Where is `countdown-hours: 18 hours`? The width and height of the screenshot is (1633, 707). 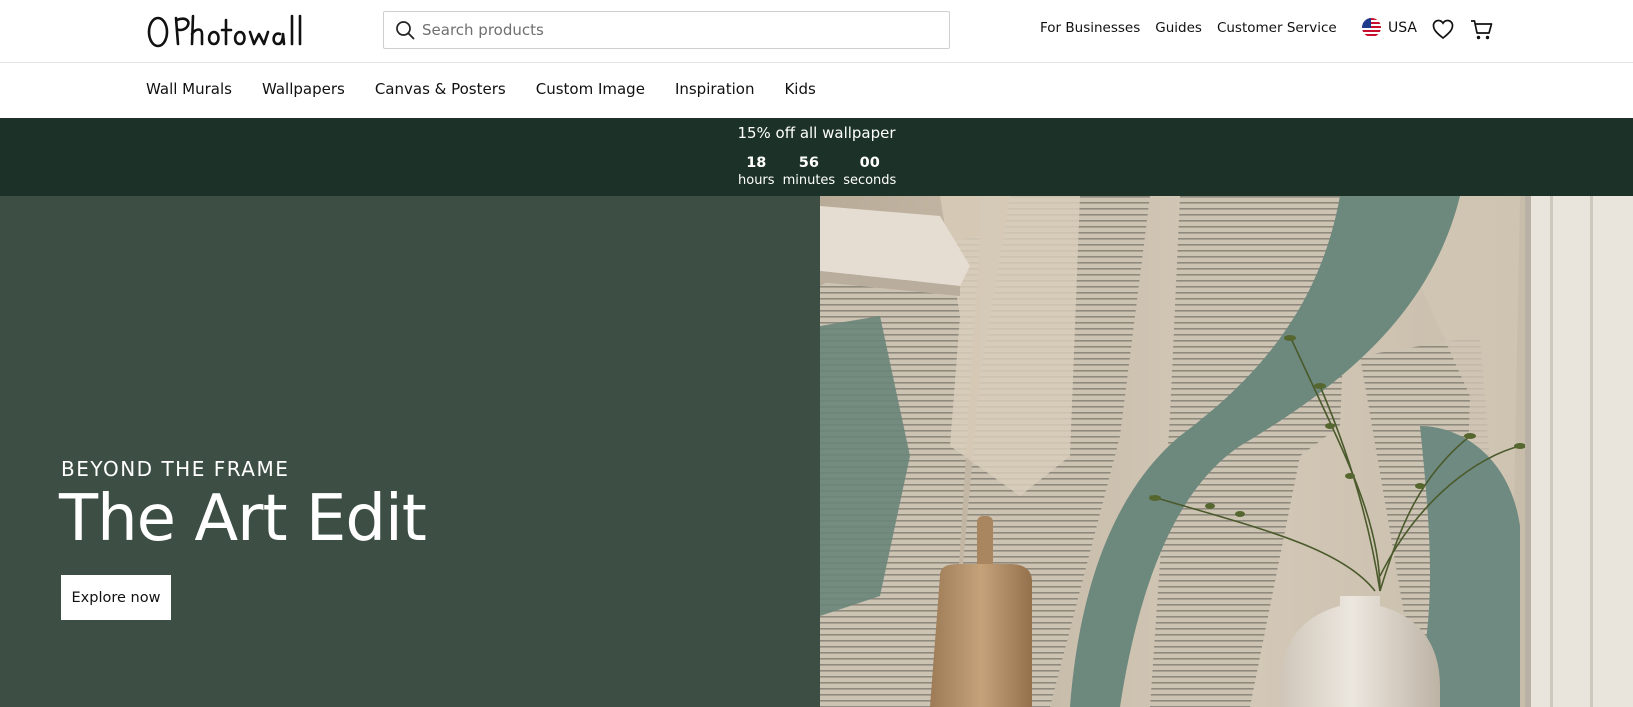 countdown-hours: 18 hours is located at coordinates (756, 172).